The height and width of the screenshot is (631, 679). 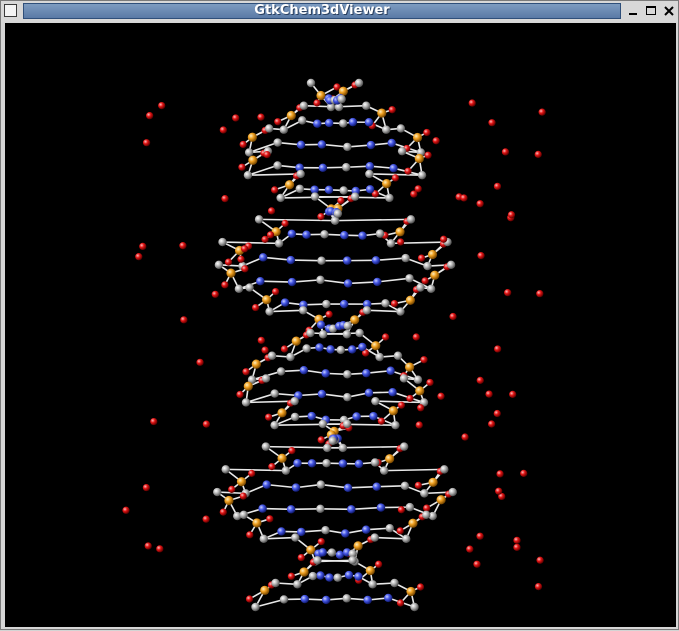 What do you see at coordinates (669, 11) in the screenshot?
I see `close-button` at bounding box center [669, 11].